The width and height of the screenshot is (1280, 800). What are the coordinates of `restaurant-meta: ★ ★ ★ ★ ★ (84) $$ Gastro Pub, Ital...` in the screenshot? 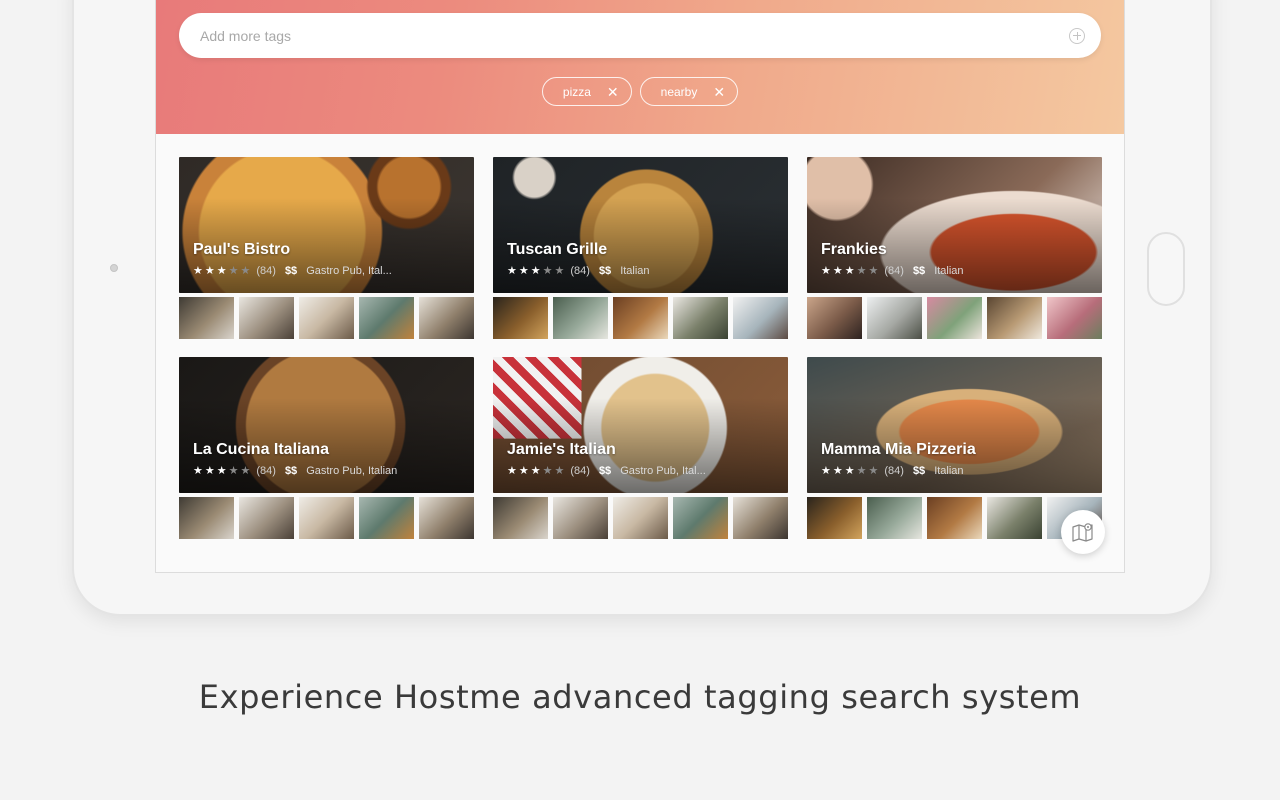 It's located at (328, 271).